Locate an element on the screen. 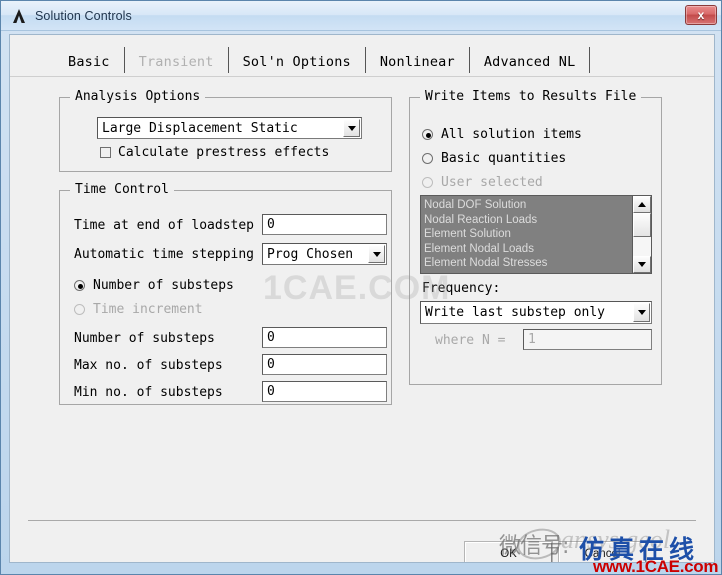 This screenshot has height=575, width=722. listbox-scrollbar is located at coordinates (641, 234).